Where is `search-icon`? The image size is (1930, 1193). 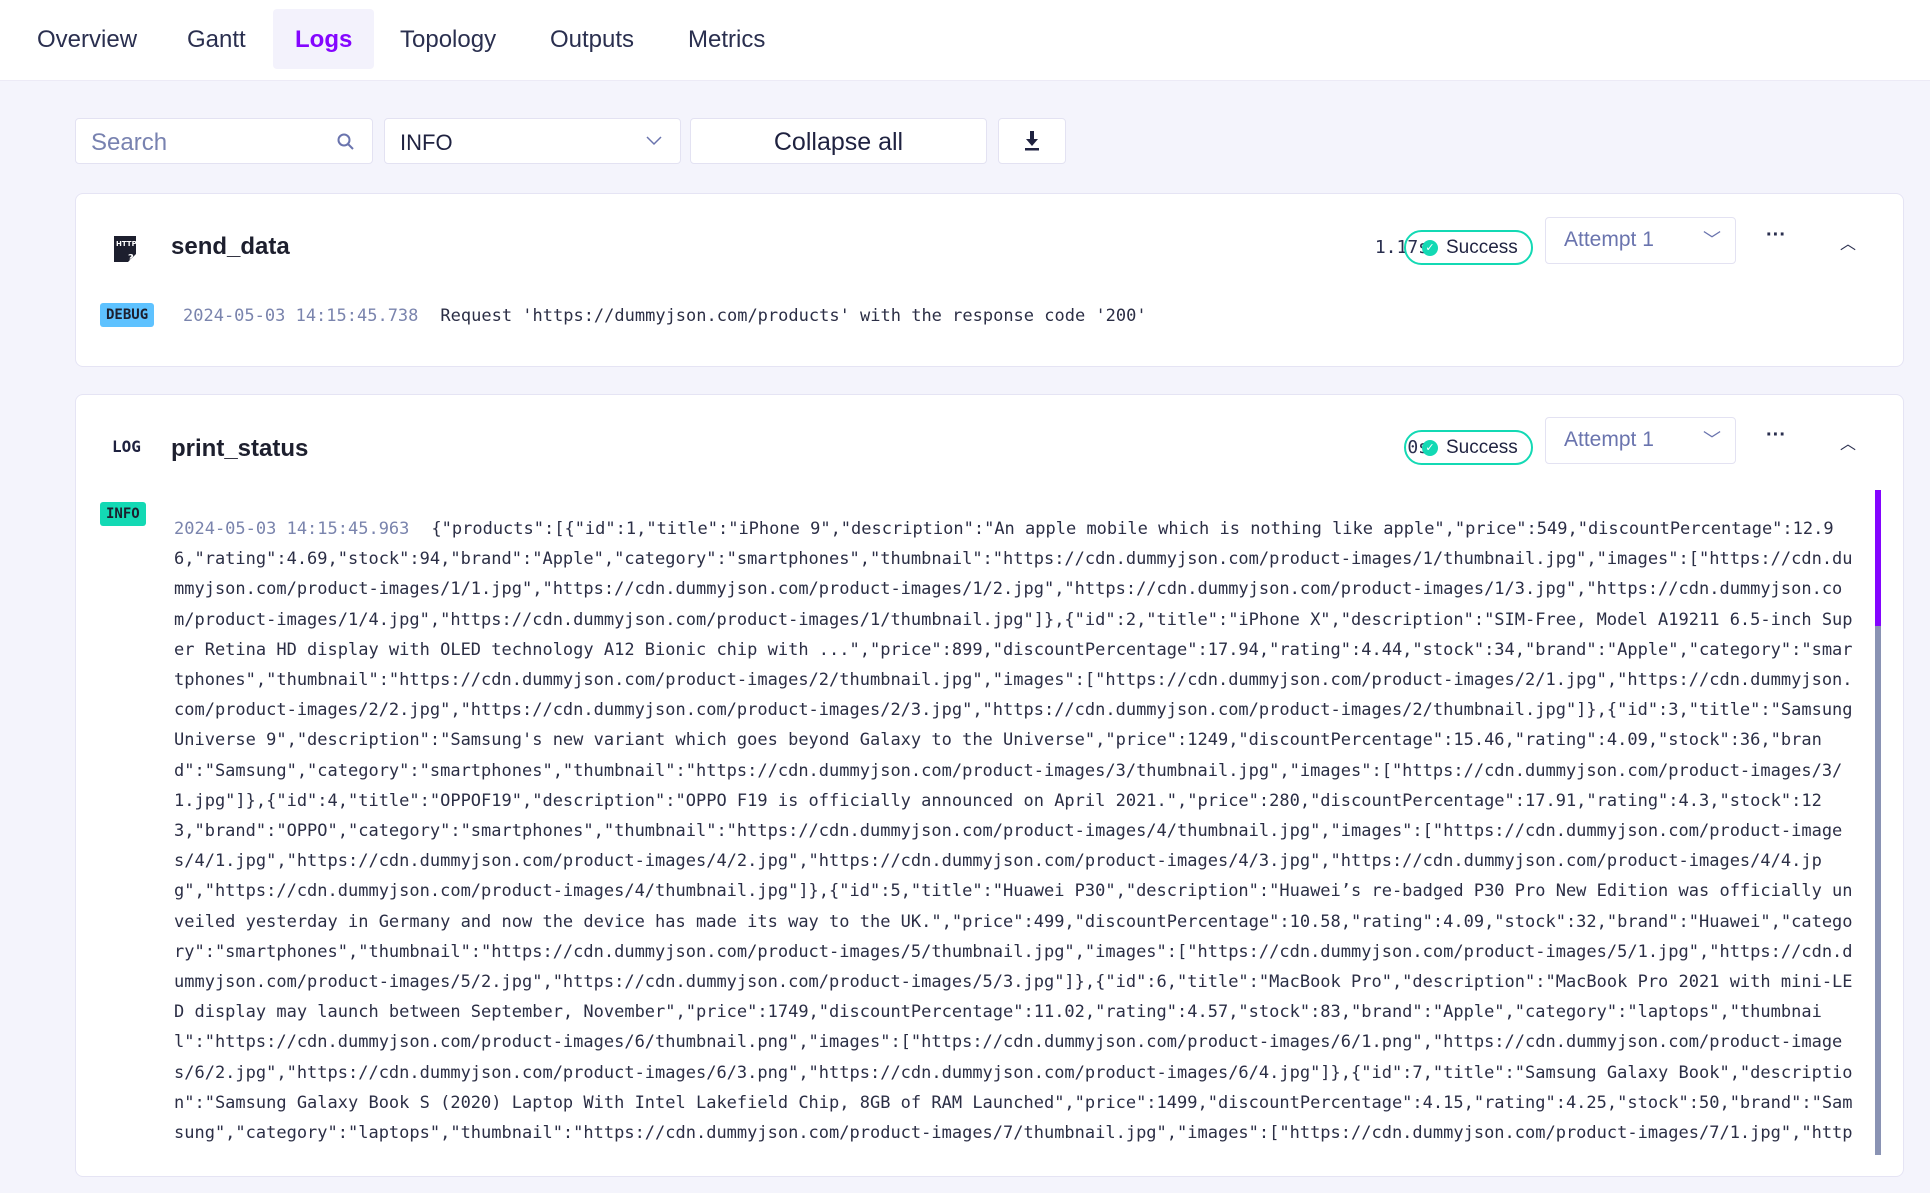
search-icon is located at coordinates (345, 141).